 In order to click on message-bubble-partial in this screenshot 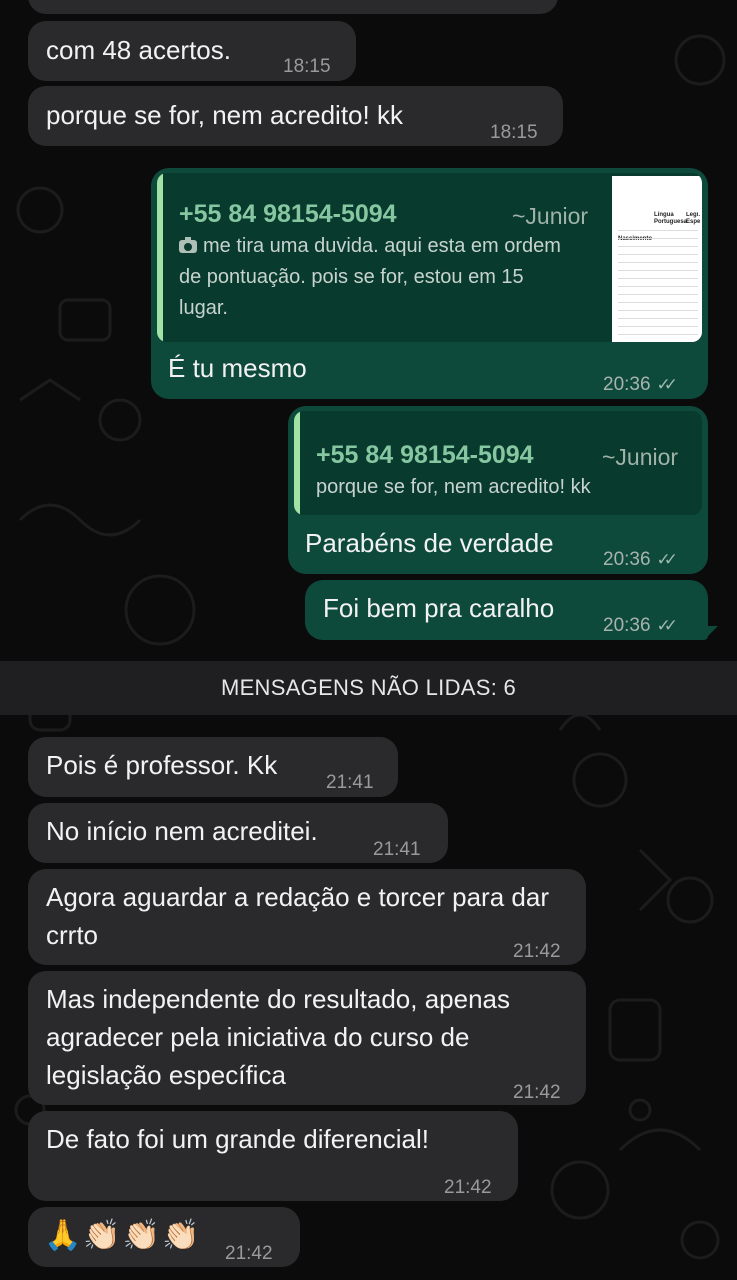, I will do `click(293, 7)`.